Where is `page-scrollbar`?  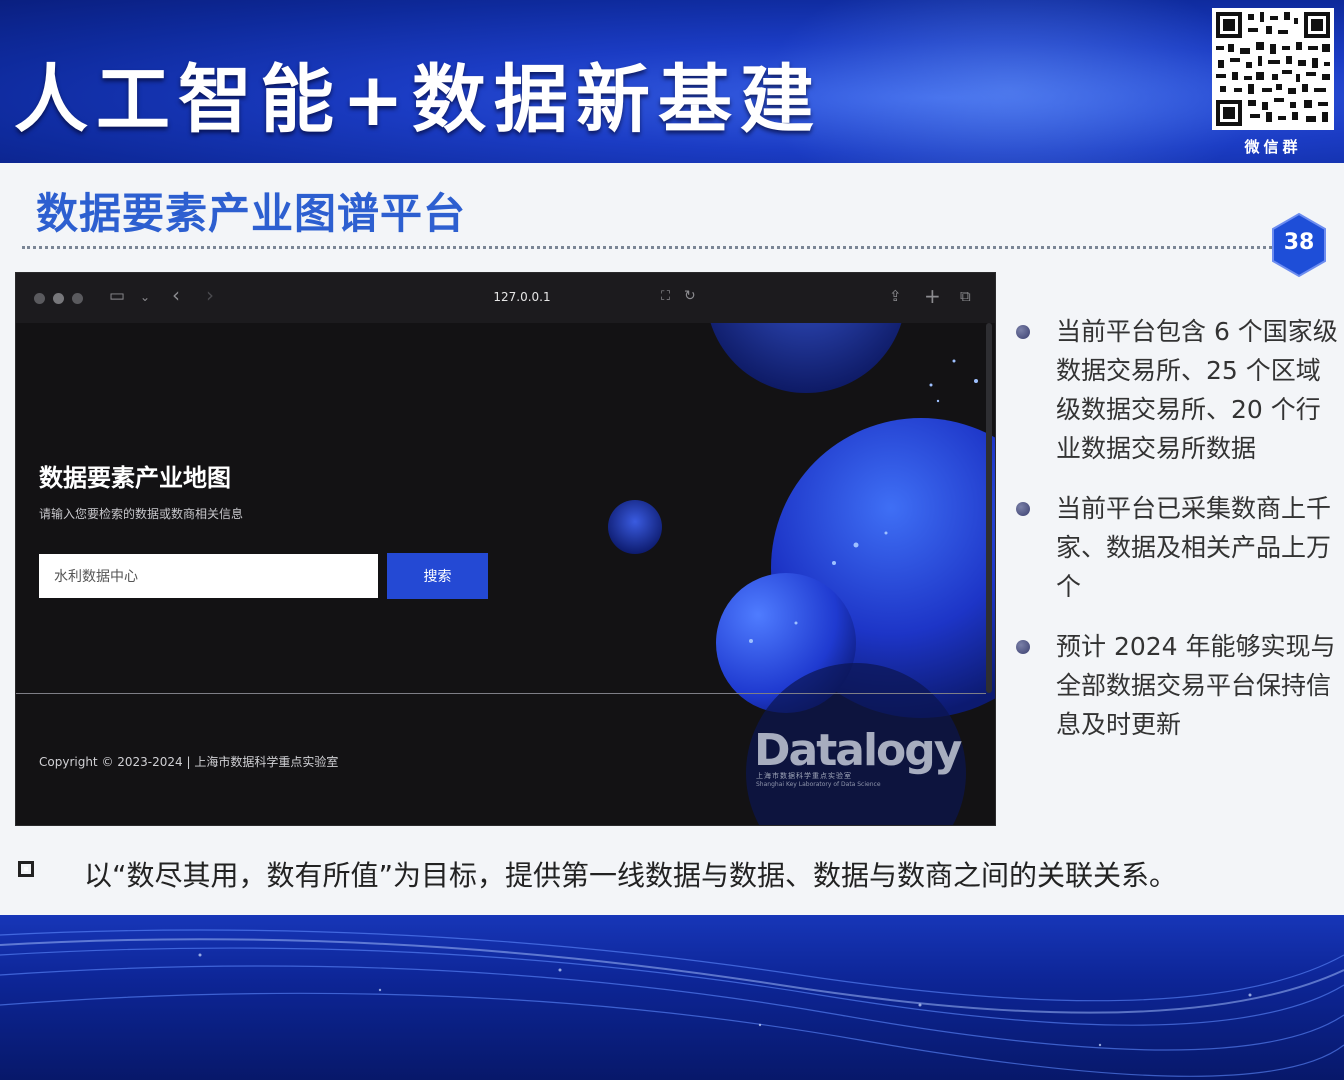
page-scrollbar is located at coordinates (989, 508).